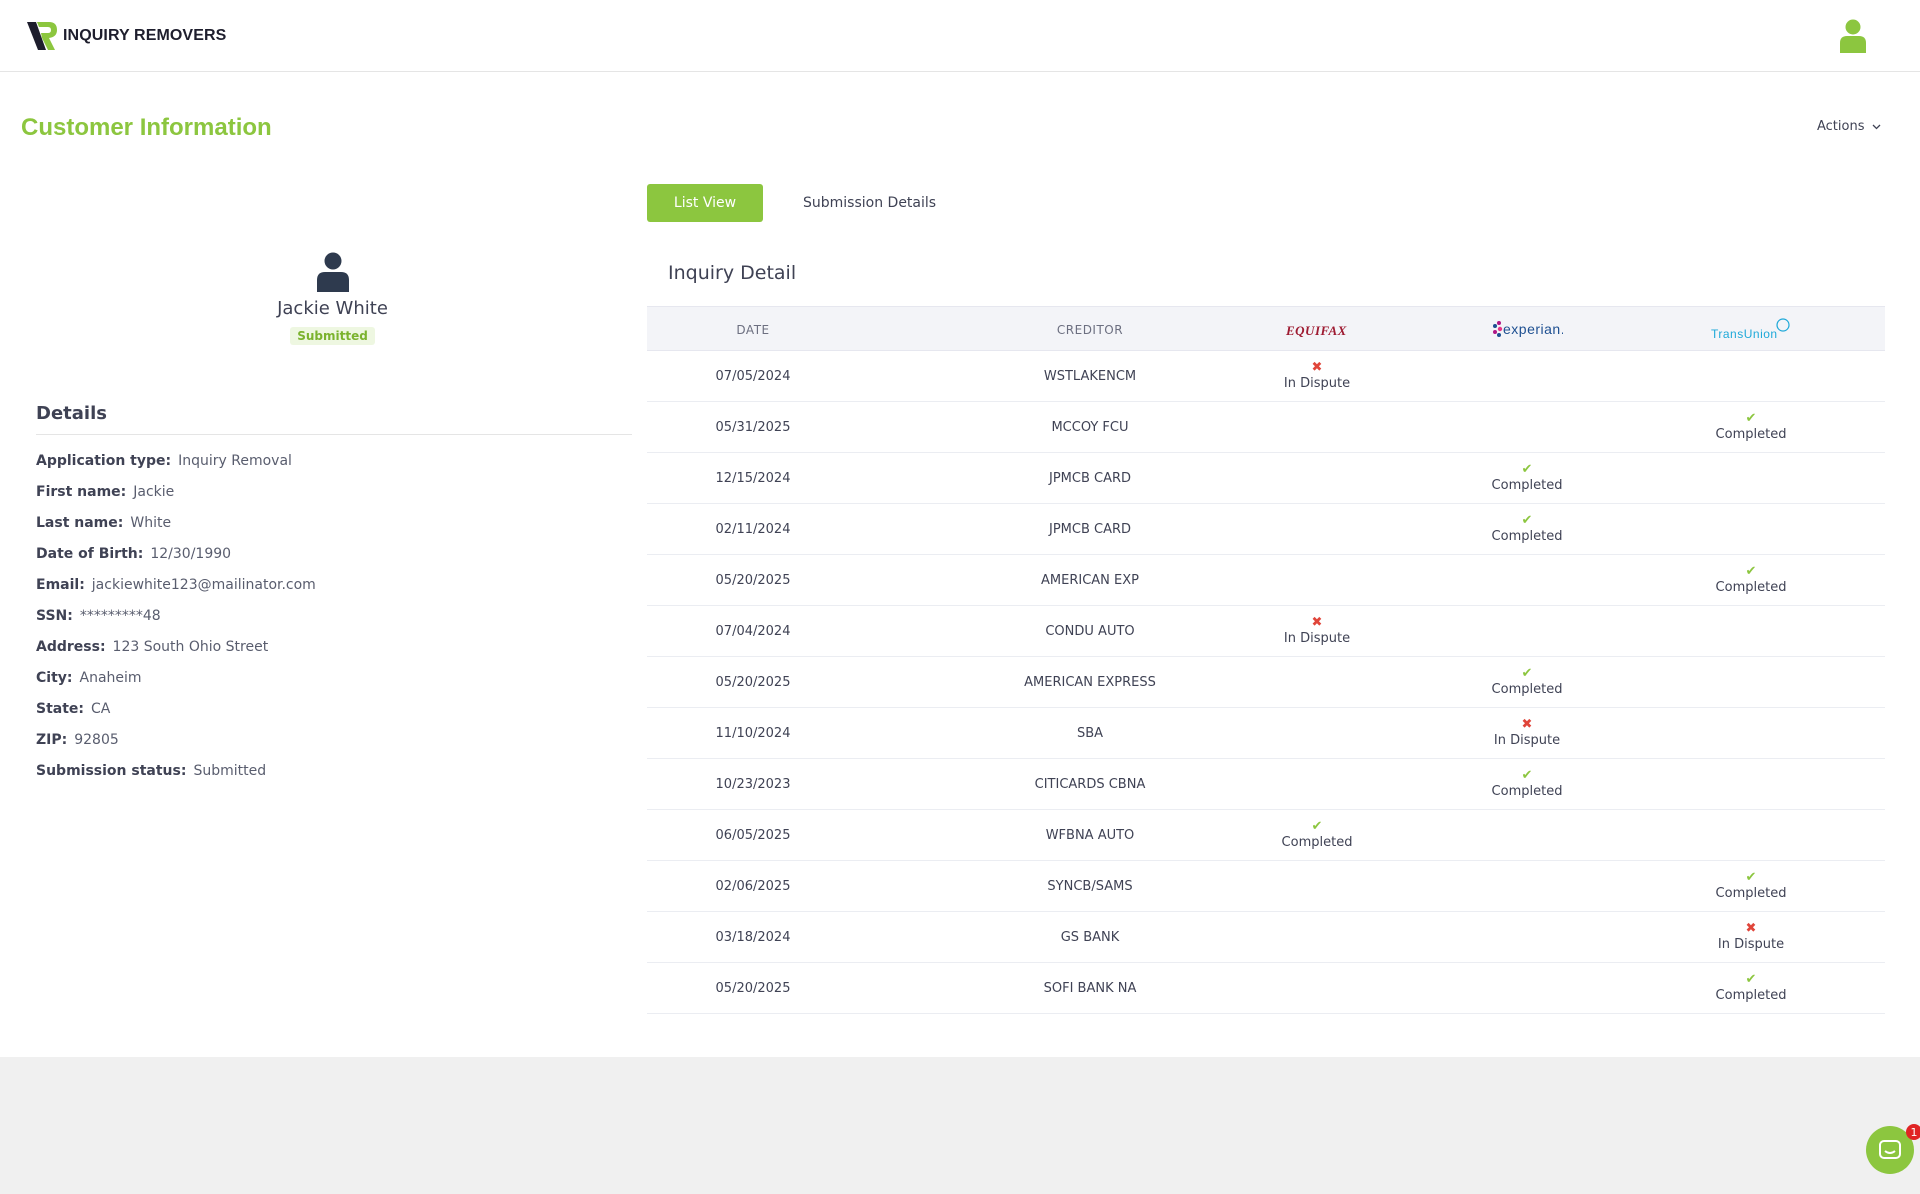  Describe the element at coordinates (753, 478) in the screenshot. I see `date-cell: 12/15/2024` at that location.